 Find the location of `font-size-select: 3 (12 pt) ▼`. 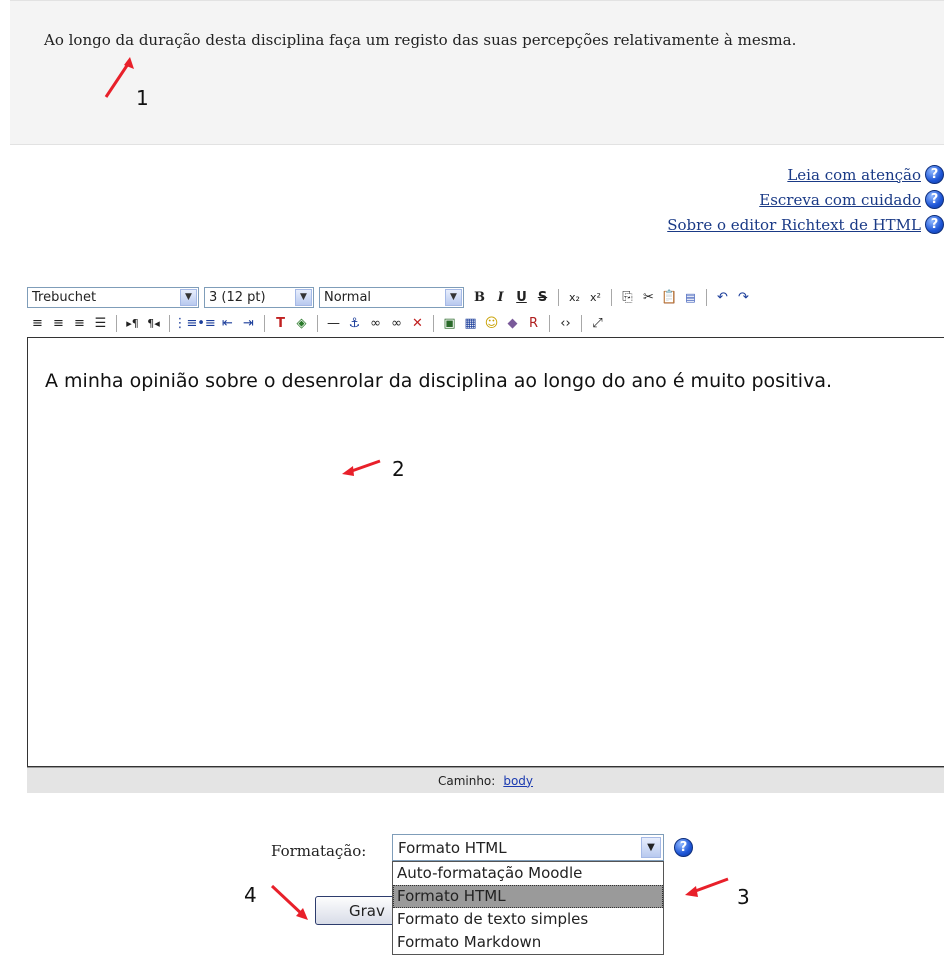

font-size-select: 3 (12 pt) ▼ is located at coordinates (259, 297).